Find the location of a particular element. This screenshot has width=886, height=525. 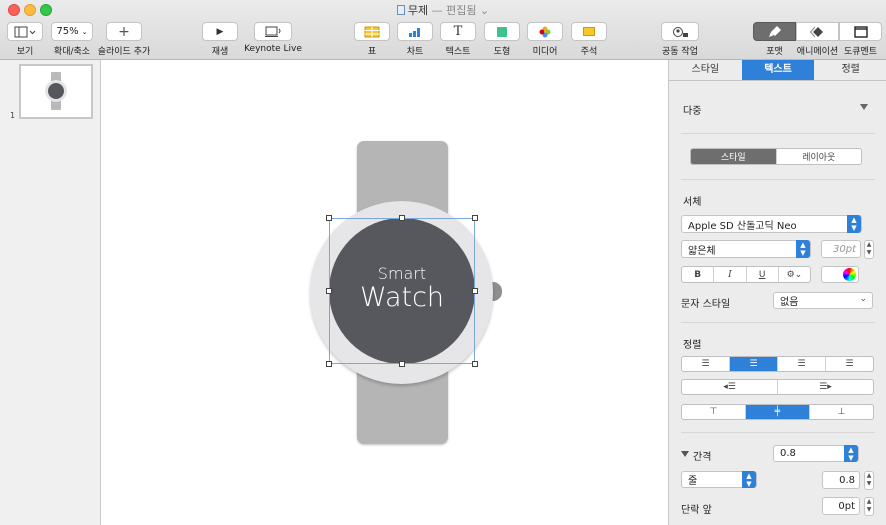

text-options-gear: ⚙⌄ is located at coordinates (794, 274).